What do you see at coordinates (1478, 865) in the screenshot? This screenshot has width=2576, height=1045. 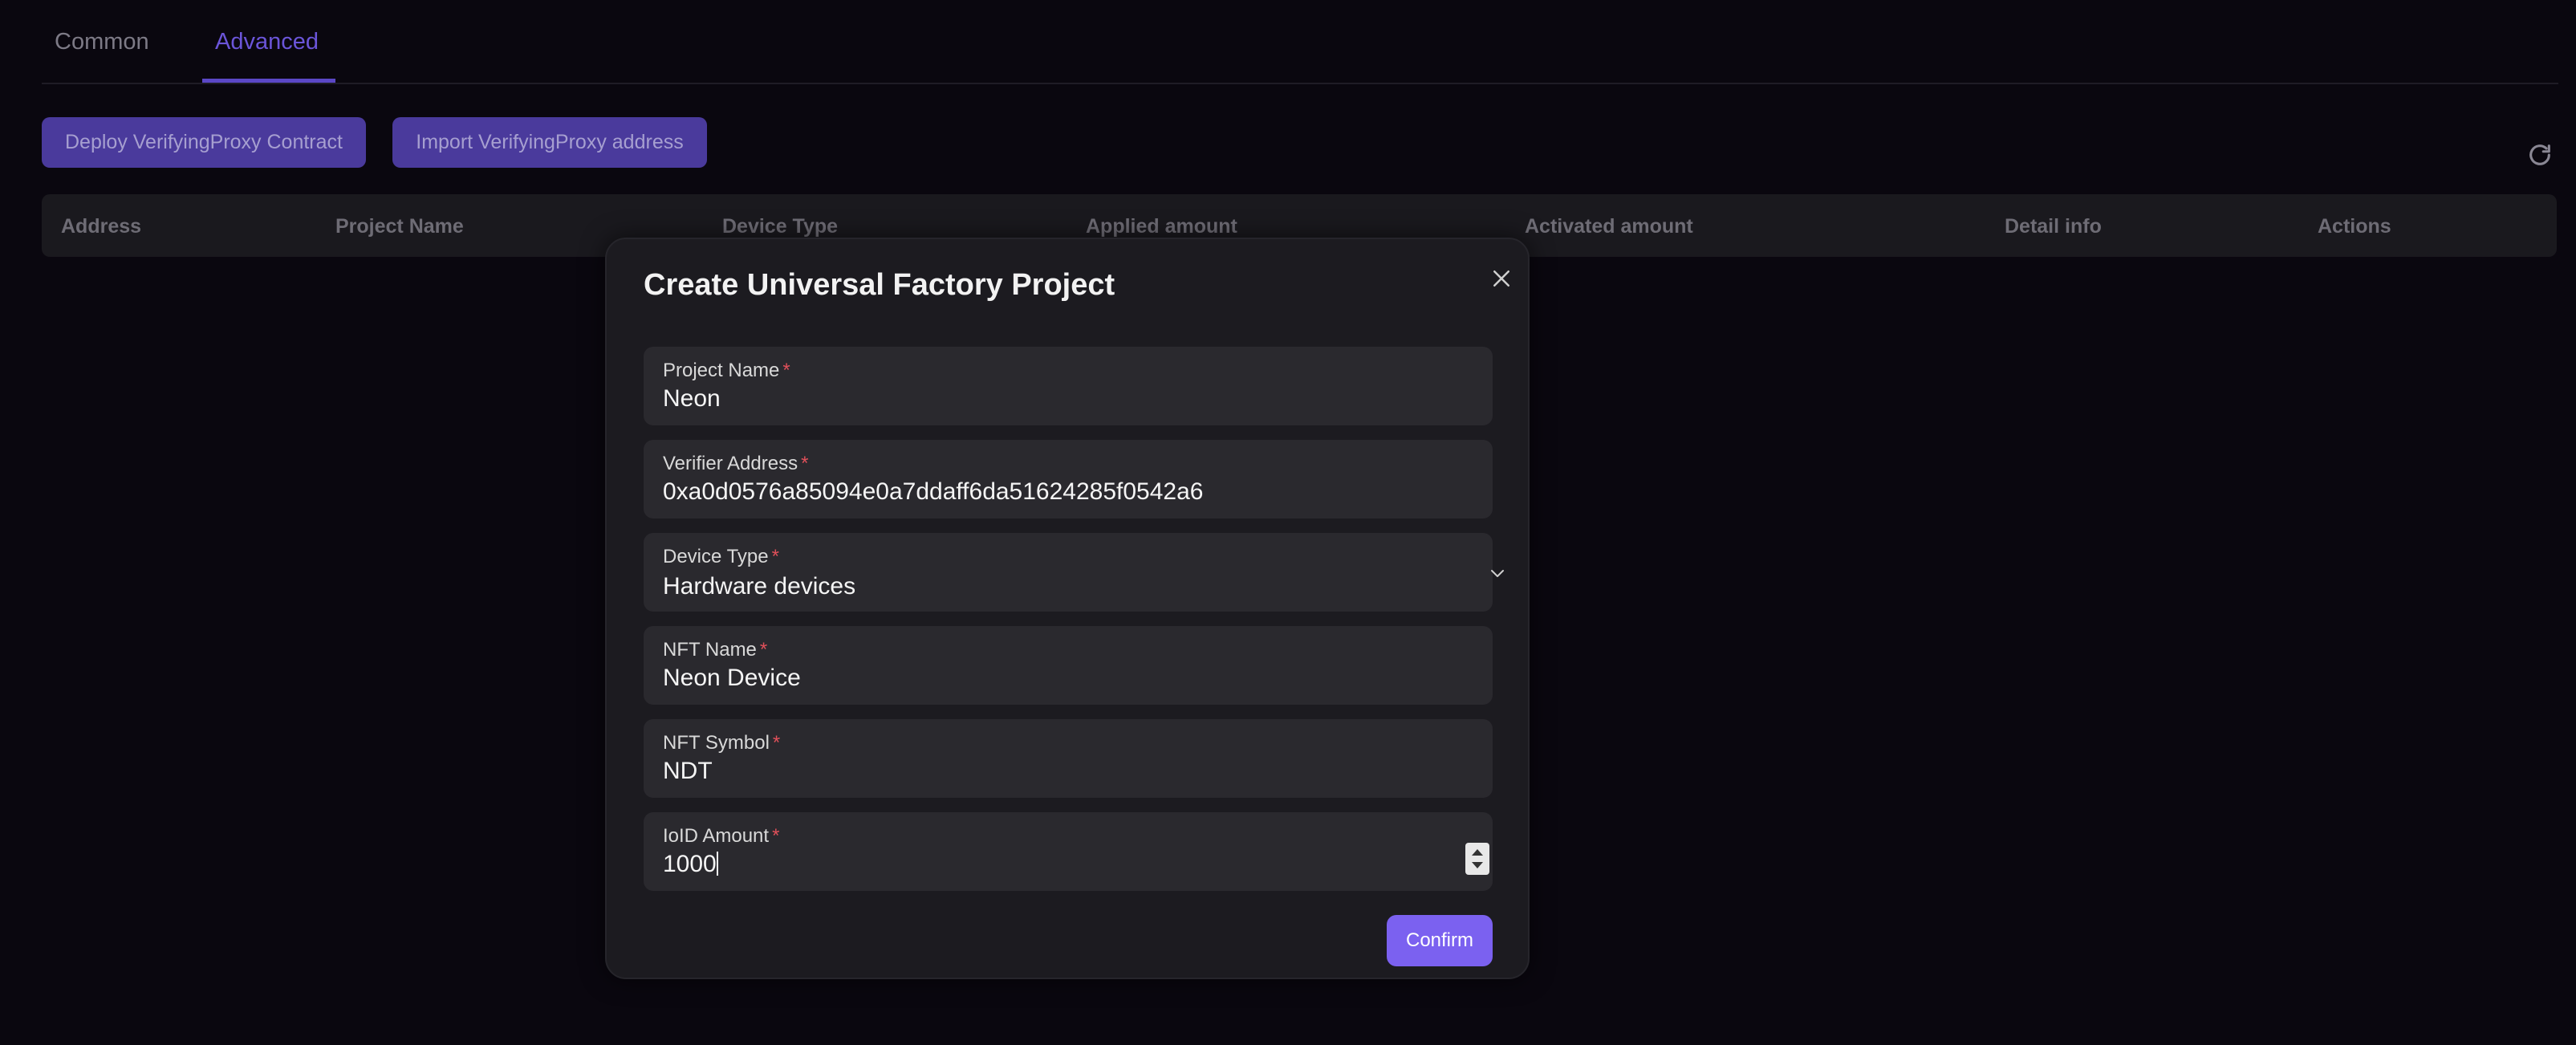 I see `decrement-arrow-icon` at bounding box center [1478, 865].